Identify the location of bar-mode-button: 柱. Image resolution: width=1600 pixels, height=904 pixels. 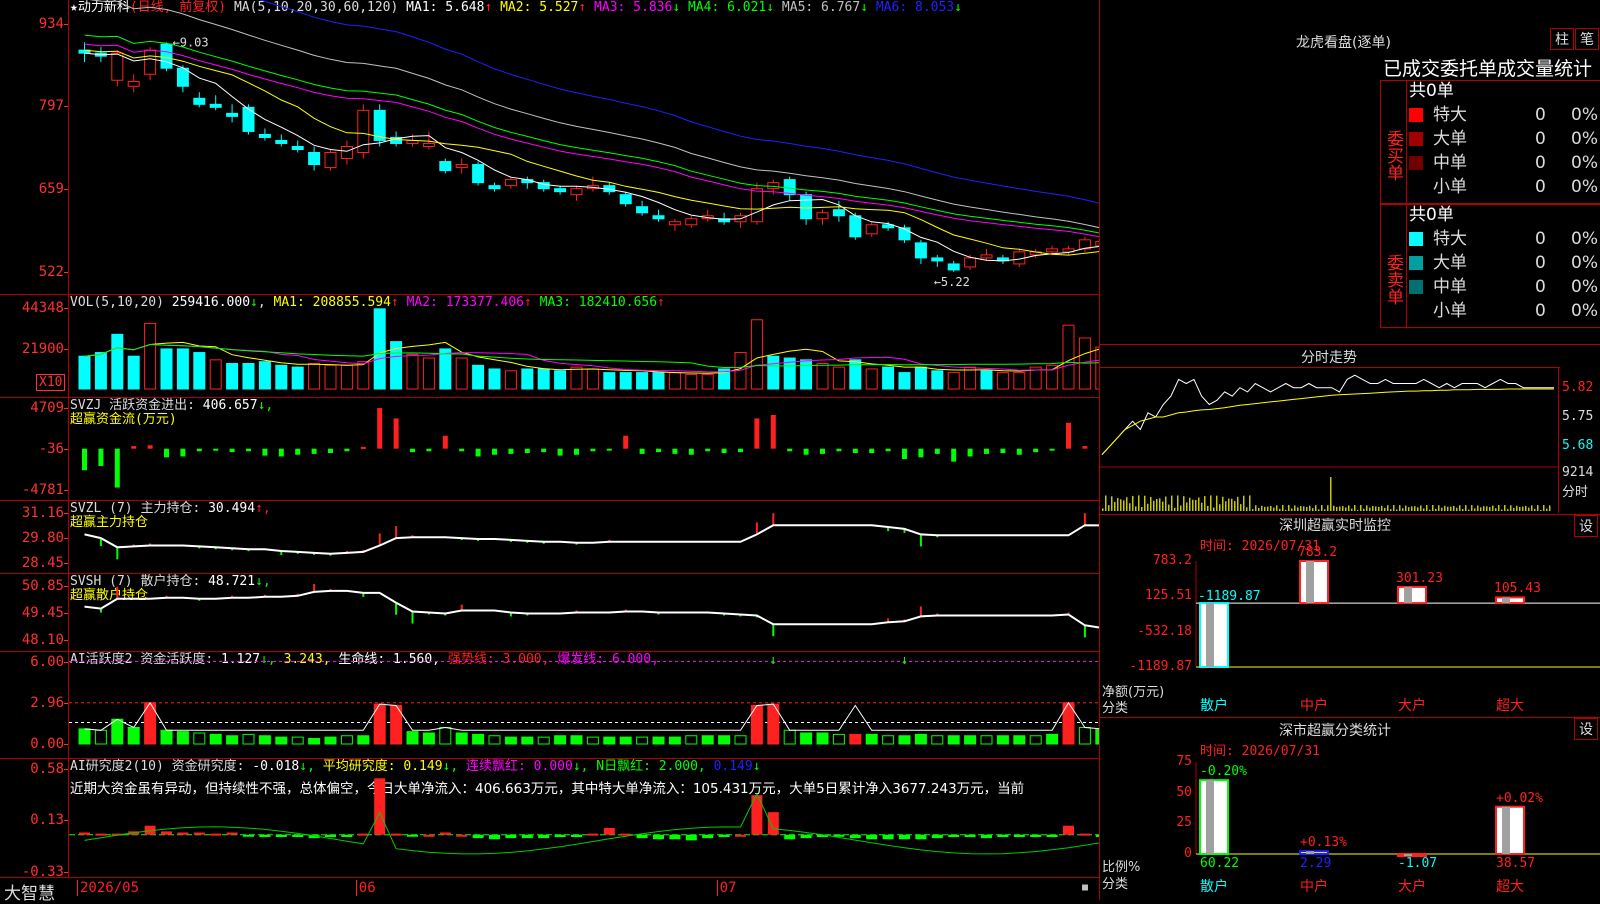
(1562, 39).